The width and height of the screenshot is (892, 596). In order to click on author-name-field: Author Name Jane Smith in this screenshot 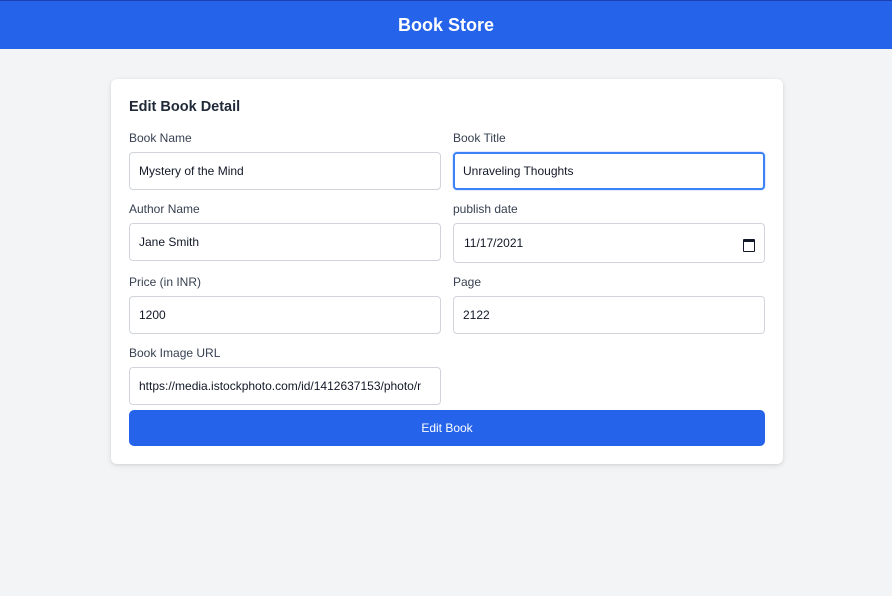, I will do `click(285, 231)`.